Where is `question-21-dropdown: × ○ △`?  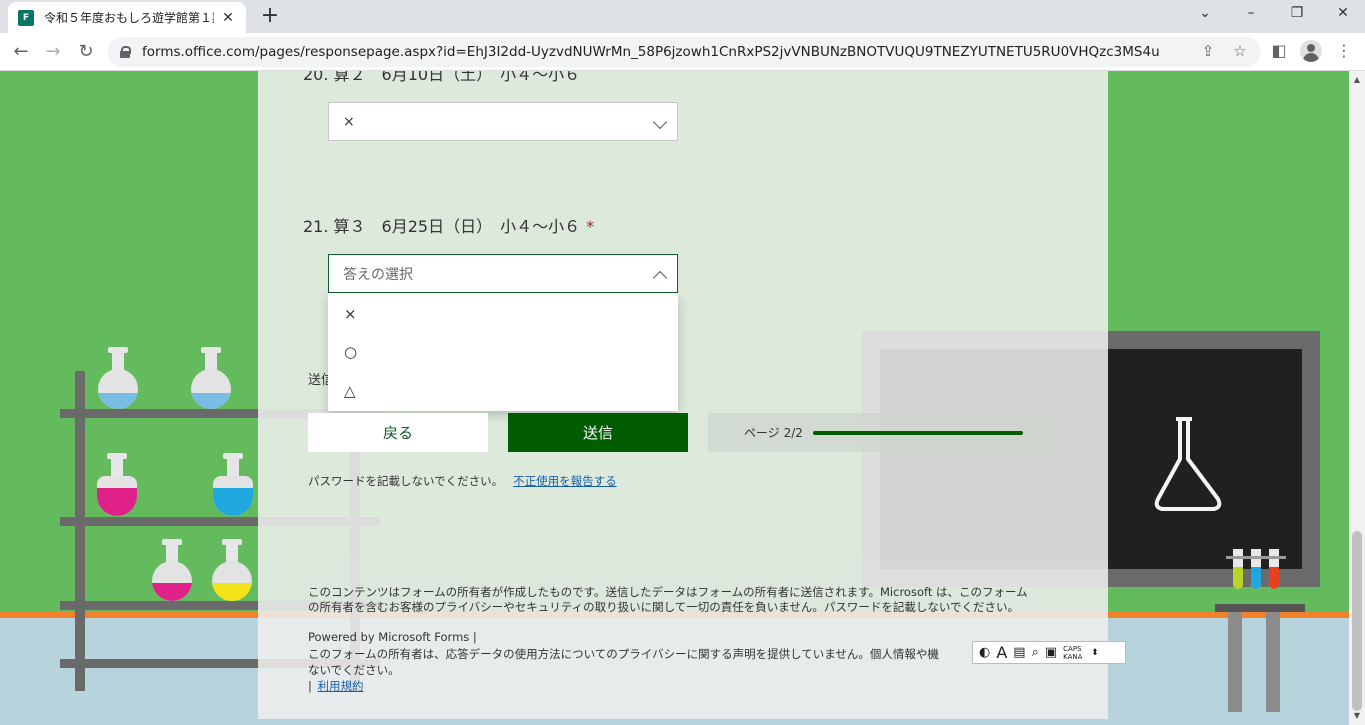 question-21-dropdown: × ○ △ is located at coordinates (503, 352).